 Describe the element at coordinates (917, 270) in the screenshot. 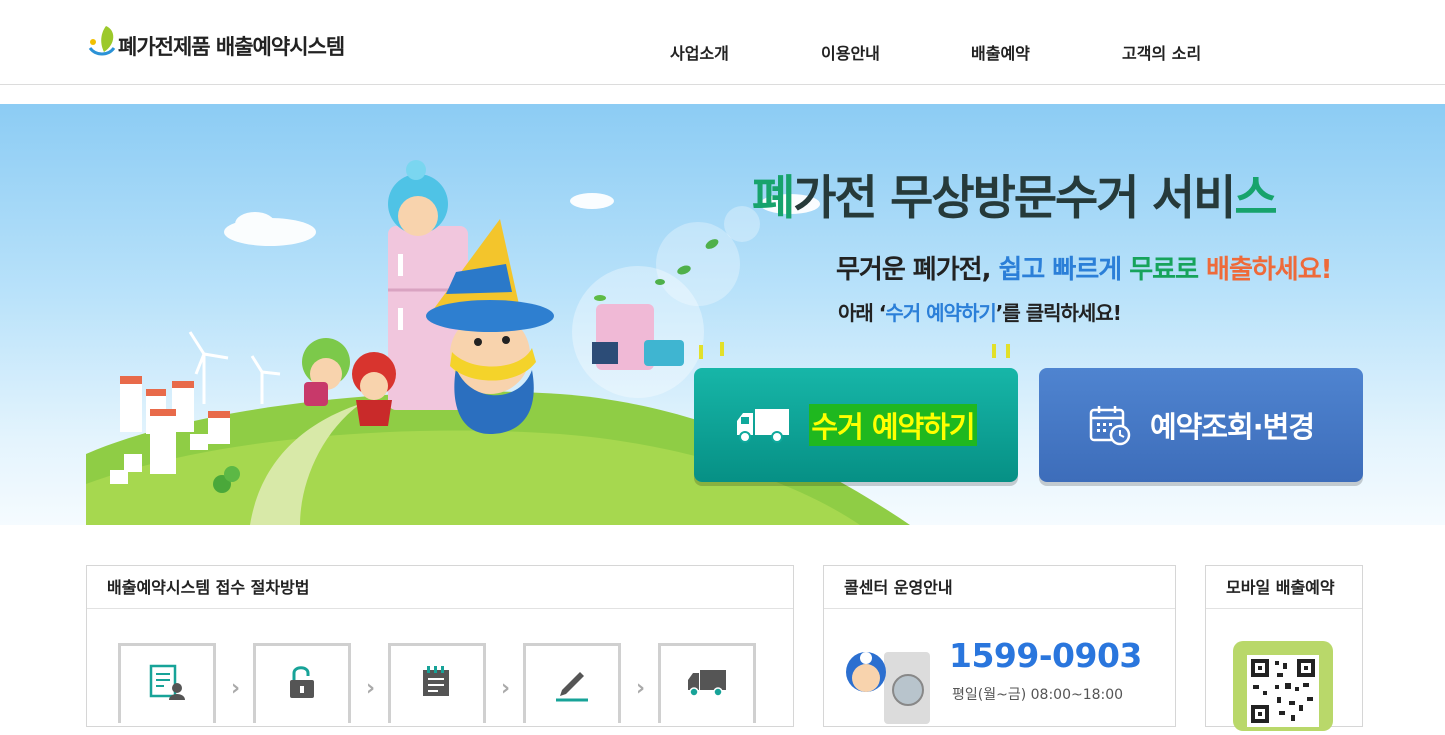

I see `hero-subtitle-part1: 무거운 폐가전,` at that location.